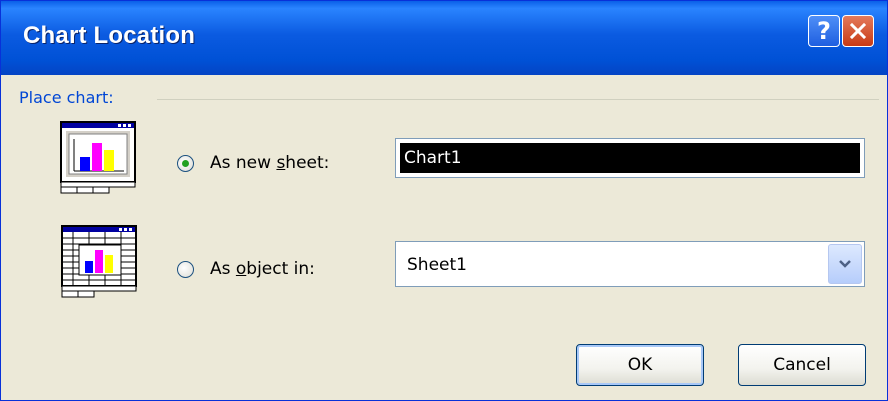 This screenshot has width=888, height=401. I want to click on new-sheet-radio, so click(185, 163).